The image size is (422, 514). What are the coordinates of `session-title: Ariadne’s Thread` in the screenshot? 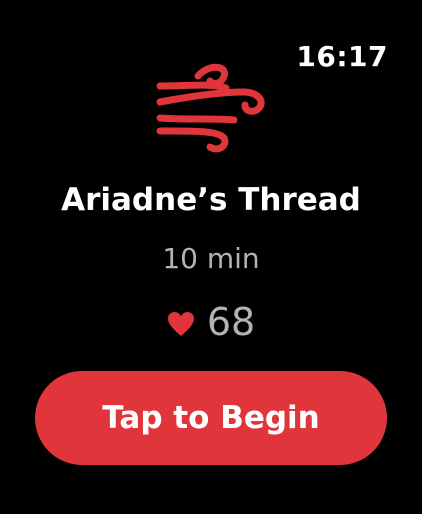 It's located at (211, 200).